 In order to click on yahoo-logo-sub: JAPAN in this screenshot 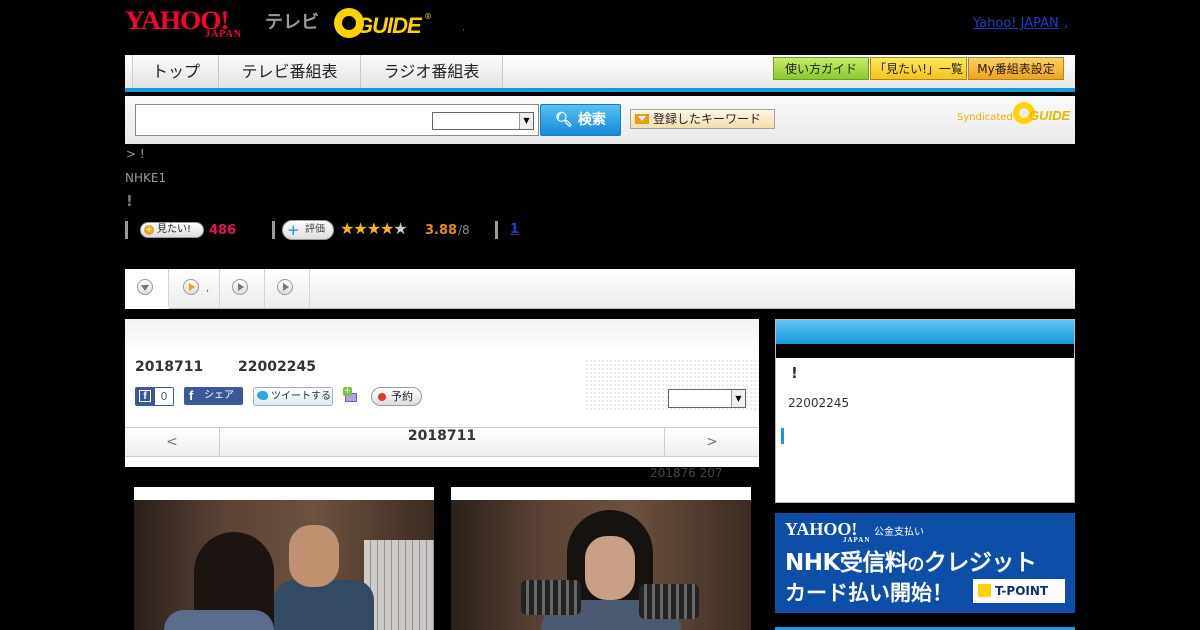, I will do `click(224, 34)`.